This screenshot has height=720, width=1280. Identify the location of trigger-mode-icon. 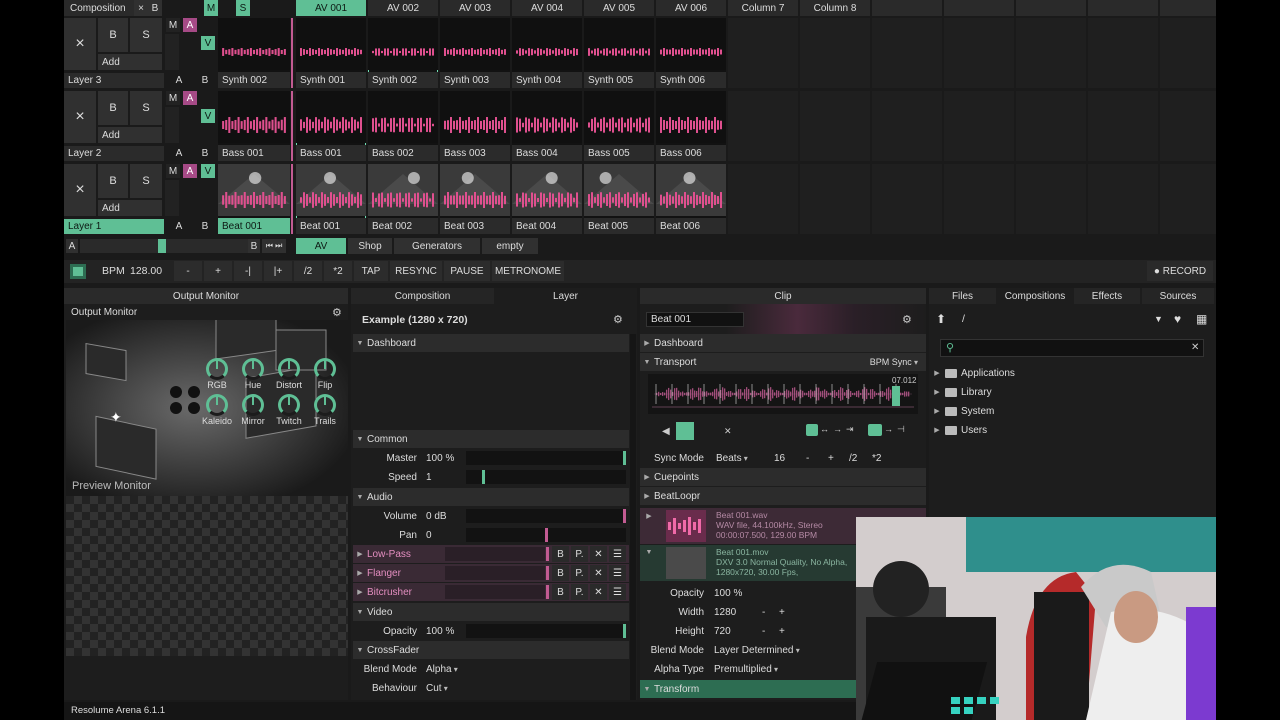
(875, 430).